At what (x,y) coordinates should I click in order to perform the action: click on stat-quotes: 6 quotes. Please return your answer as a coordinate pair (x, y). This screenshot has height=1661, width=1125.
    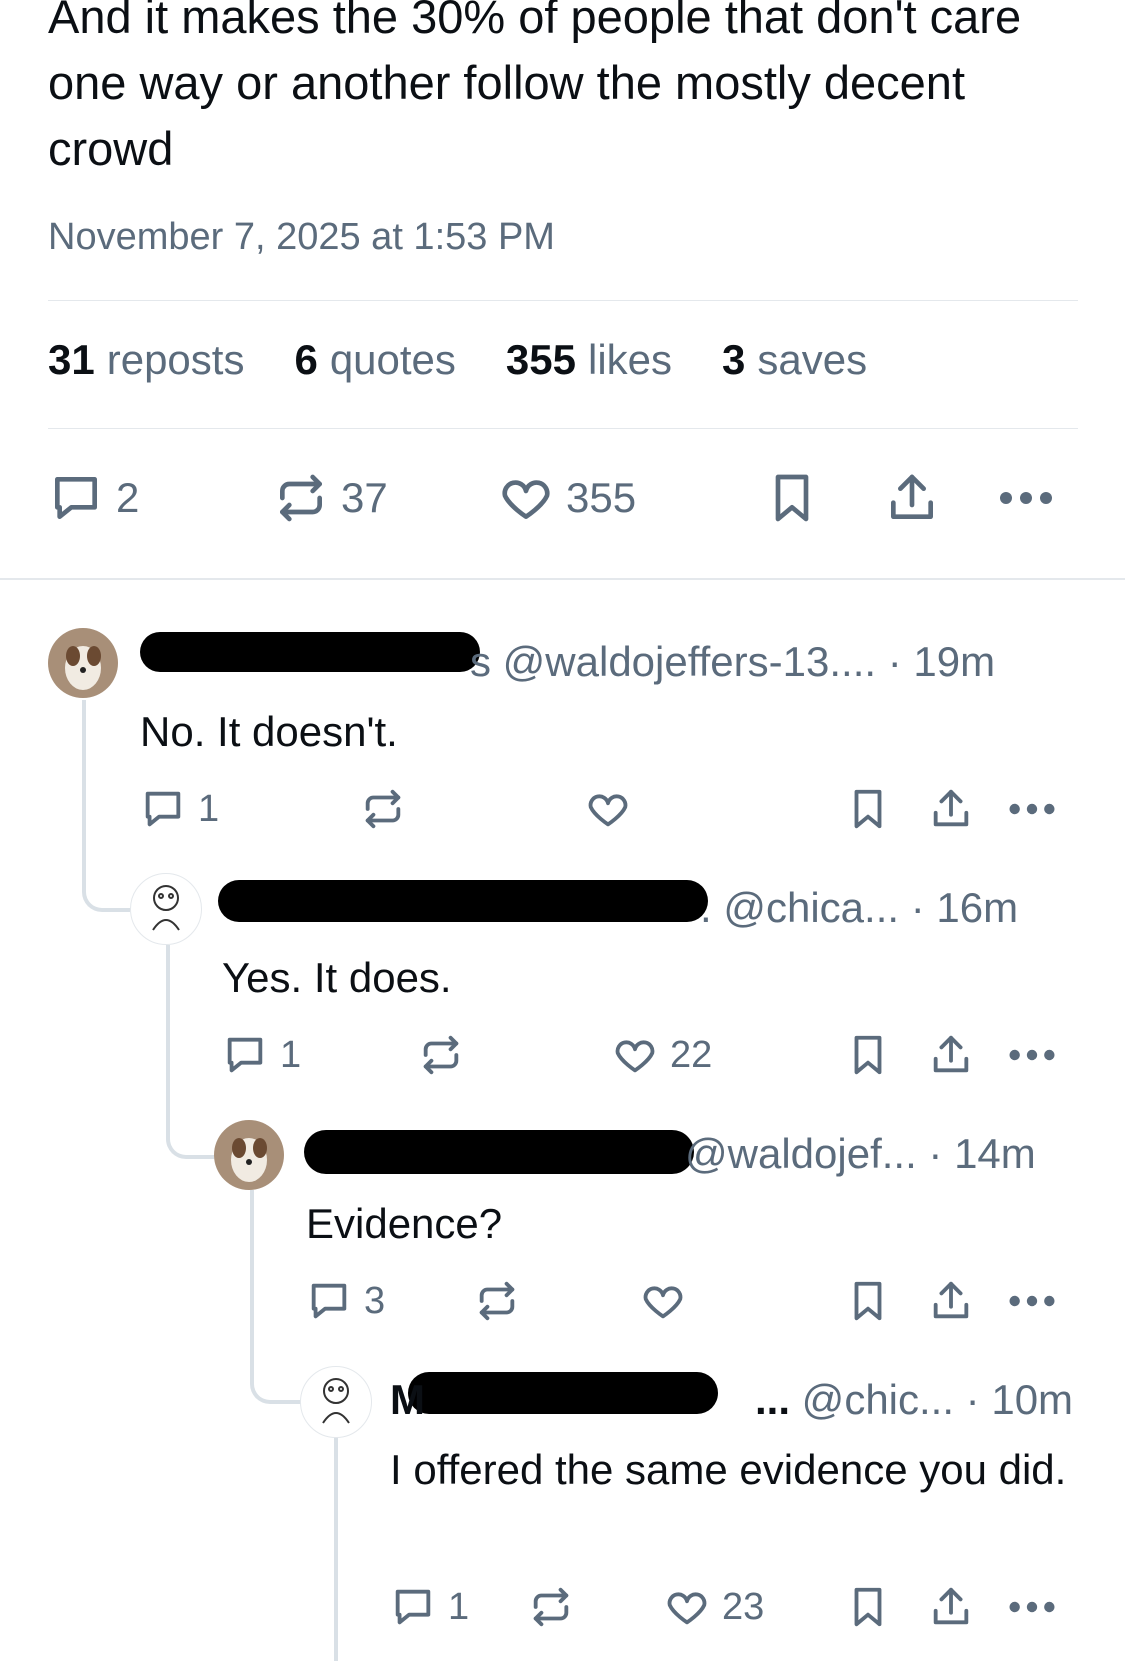
    Looking at the image, I should click on (374, 360).